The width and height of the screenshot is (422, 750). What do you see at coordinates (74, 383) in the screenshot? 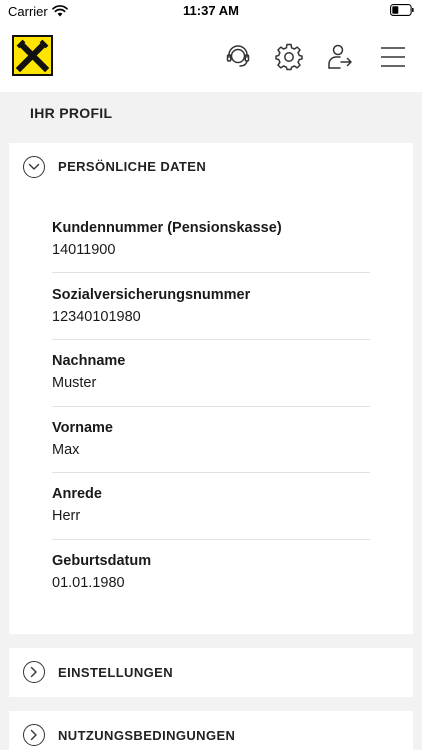
I see `field-value: Muster` at bounding box center [74, 383].